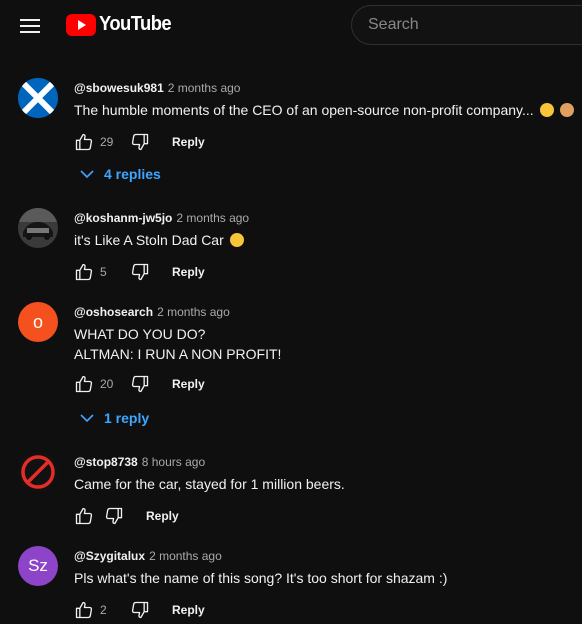 Image resolution: width=582 pixels, height=624 pixels. I want to click on like-count: 2, so click(103, 610).